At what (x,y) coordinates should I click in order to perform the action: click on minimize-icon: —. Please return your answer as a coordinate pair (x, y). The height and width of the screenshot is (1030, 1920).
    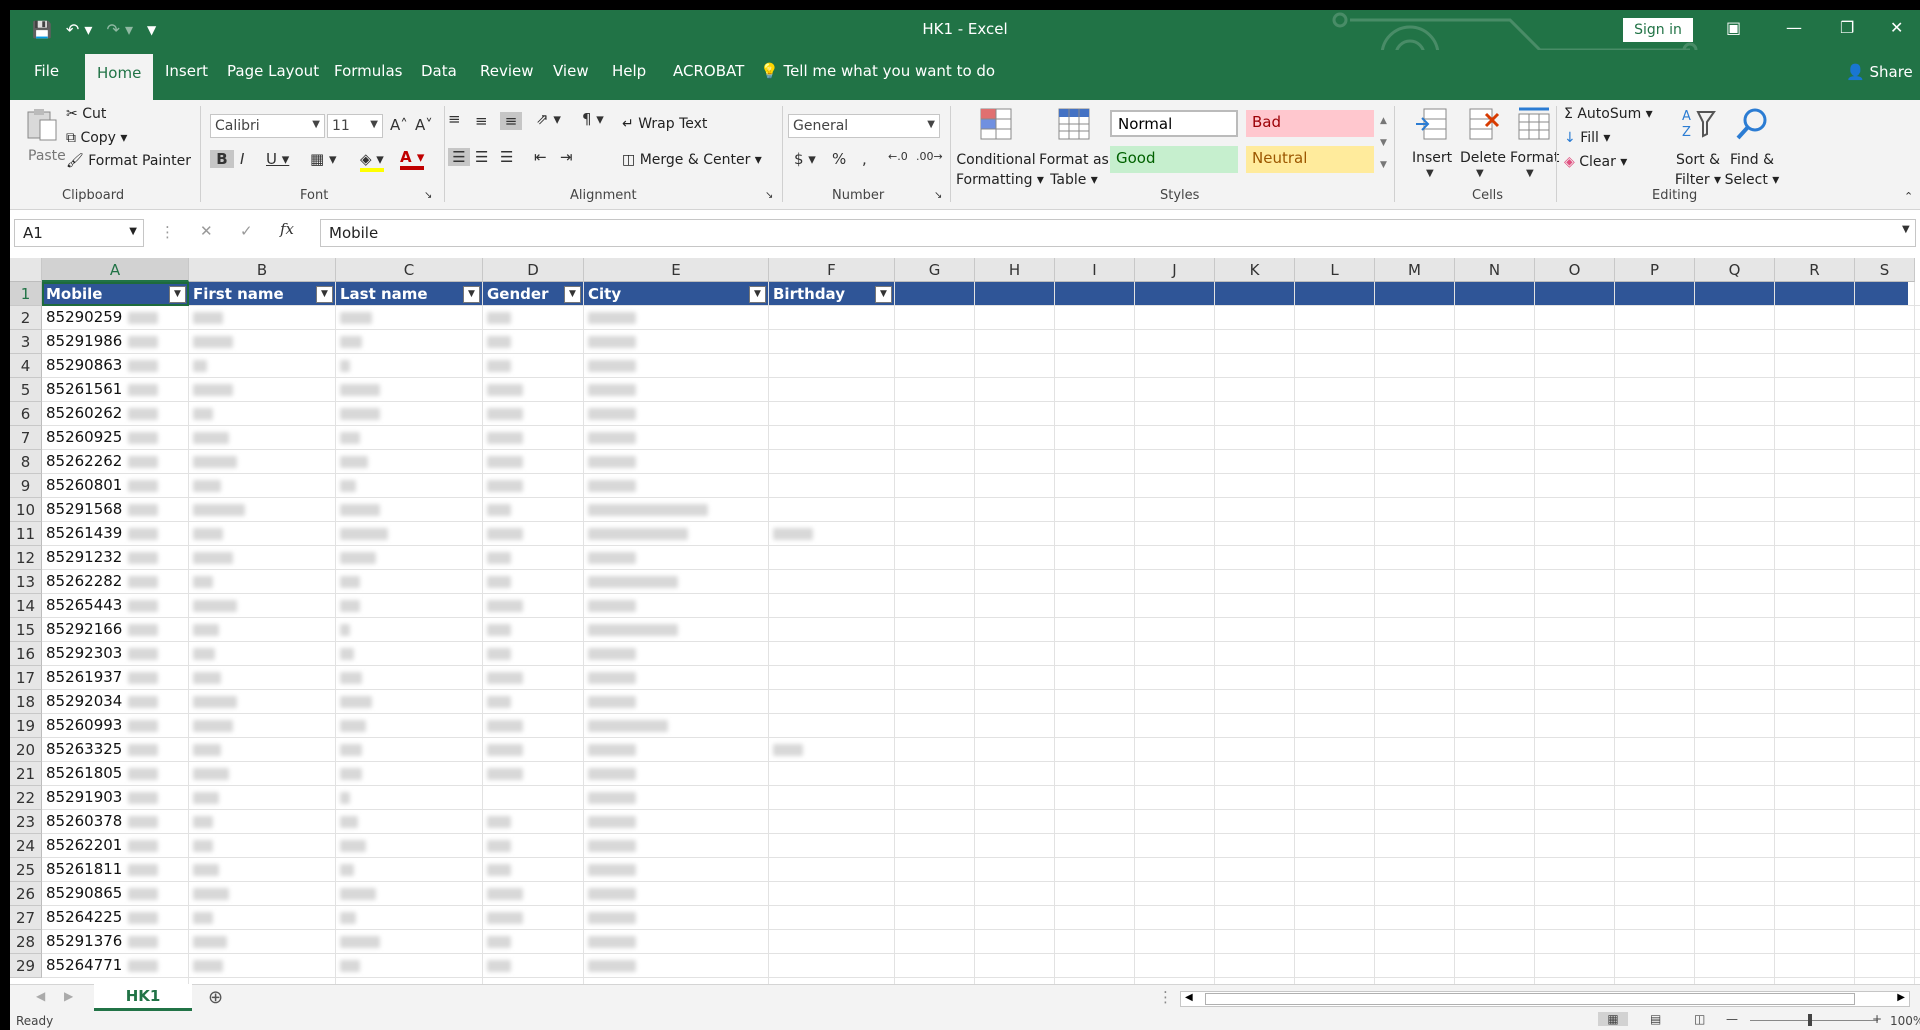
    Looking at the image, I should click on (1794, 27).